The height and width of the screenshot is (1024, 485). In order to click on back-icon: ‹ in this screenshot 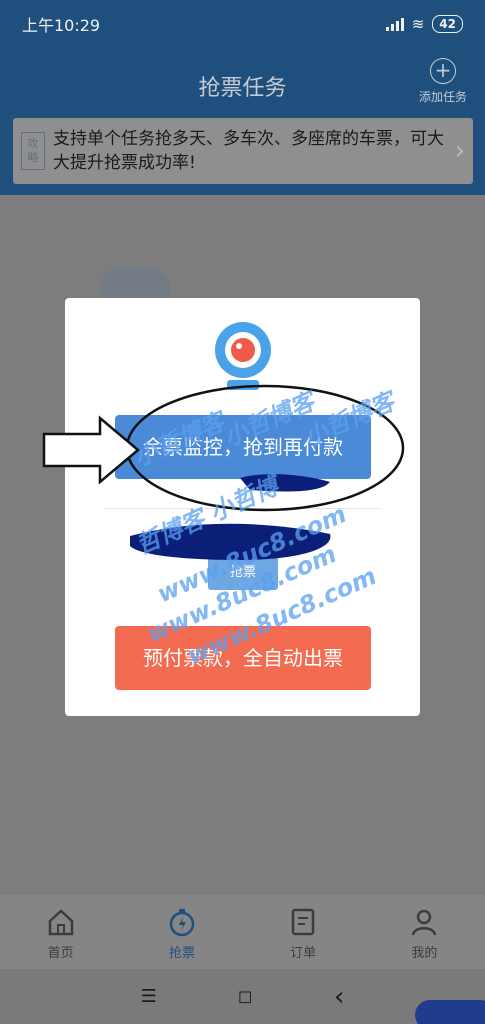, I will do `click(339, 997)`.